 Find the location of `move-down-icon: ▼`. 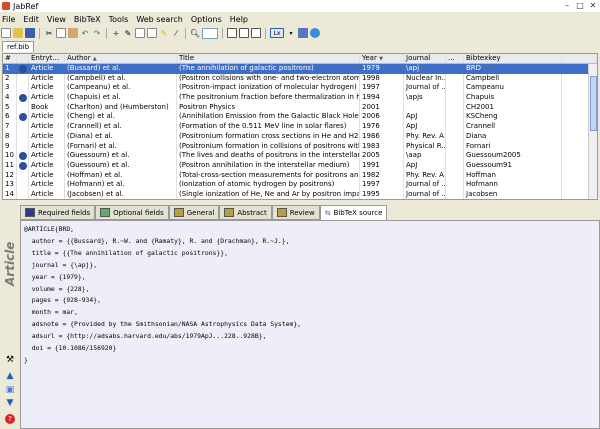

move-down-icon: ▼ is located at coordinates (10, 403).